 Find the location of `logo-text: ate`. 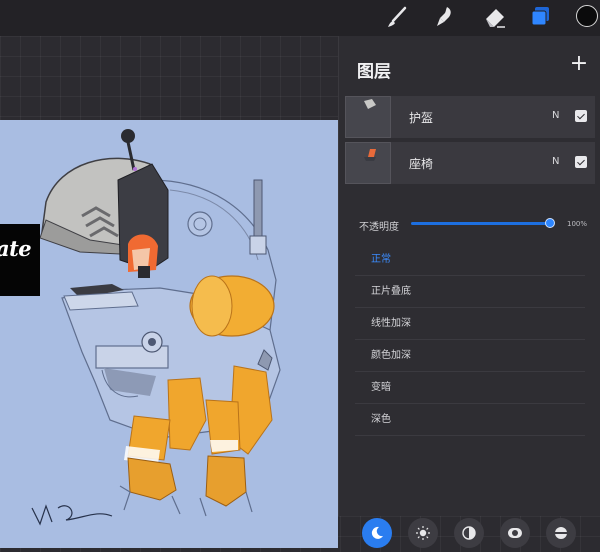

logo-text: ate is located at coordinates (16, 248).